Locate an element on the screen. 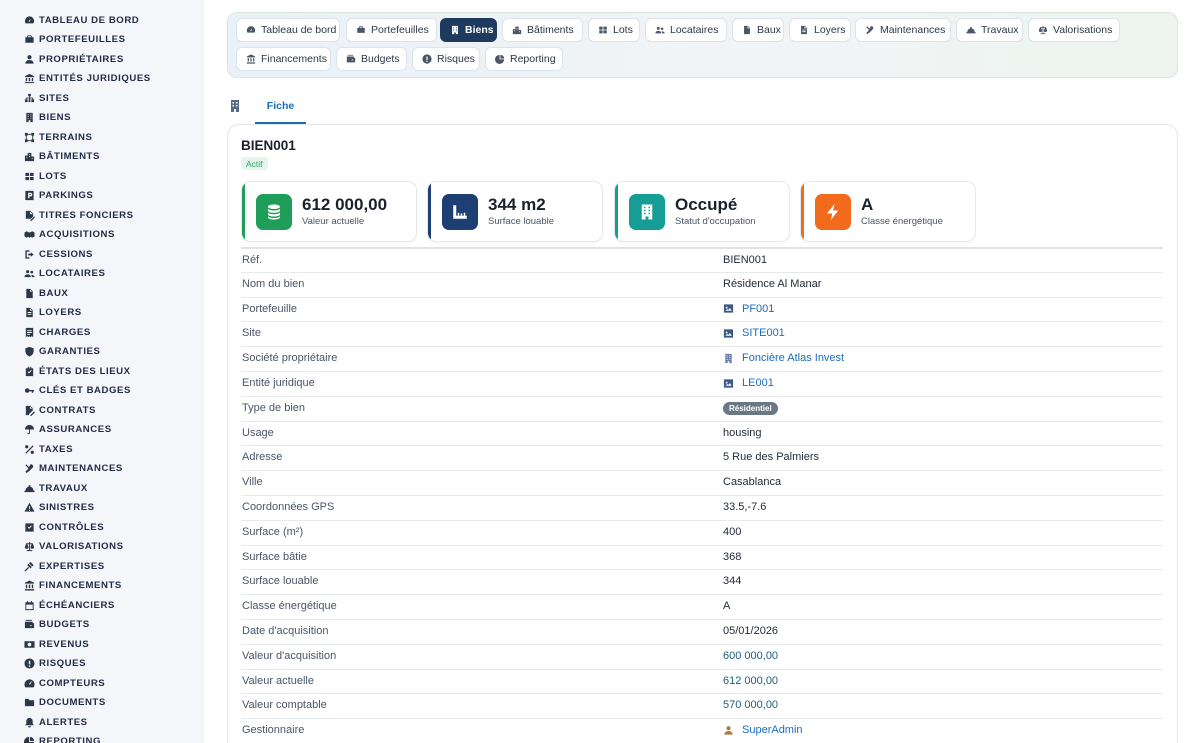  tab-valorisations: Valorisations is located at coordinates (1074, 30).